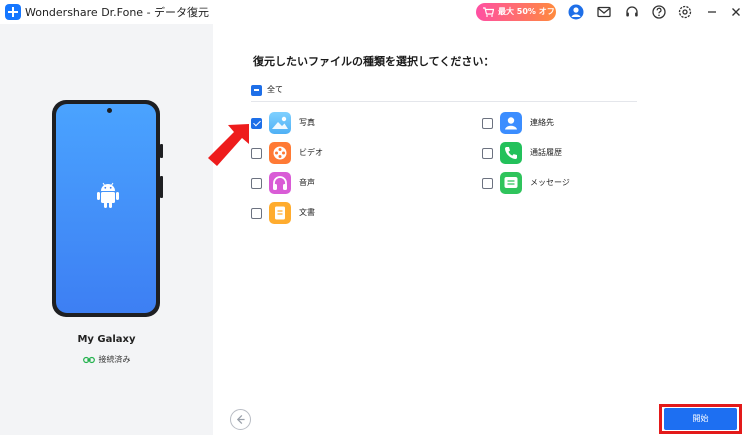  Describe the element at coordinates (542, 122) in the screenshot. I see `contacts-label: 連絡先` at that location.